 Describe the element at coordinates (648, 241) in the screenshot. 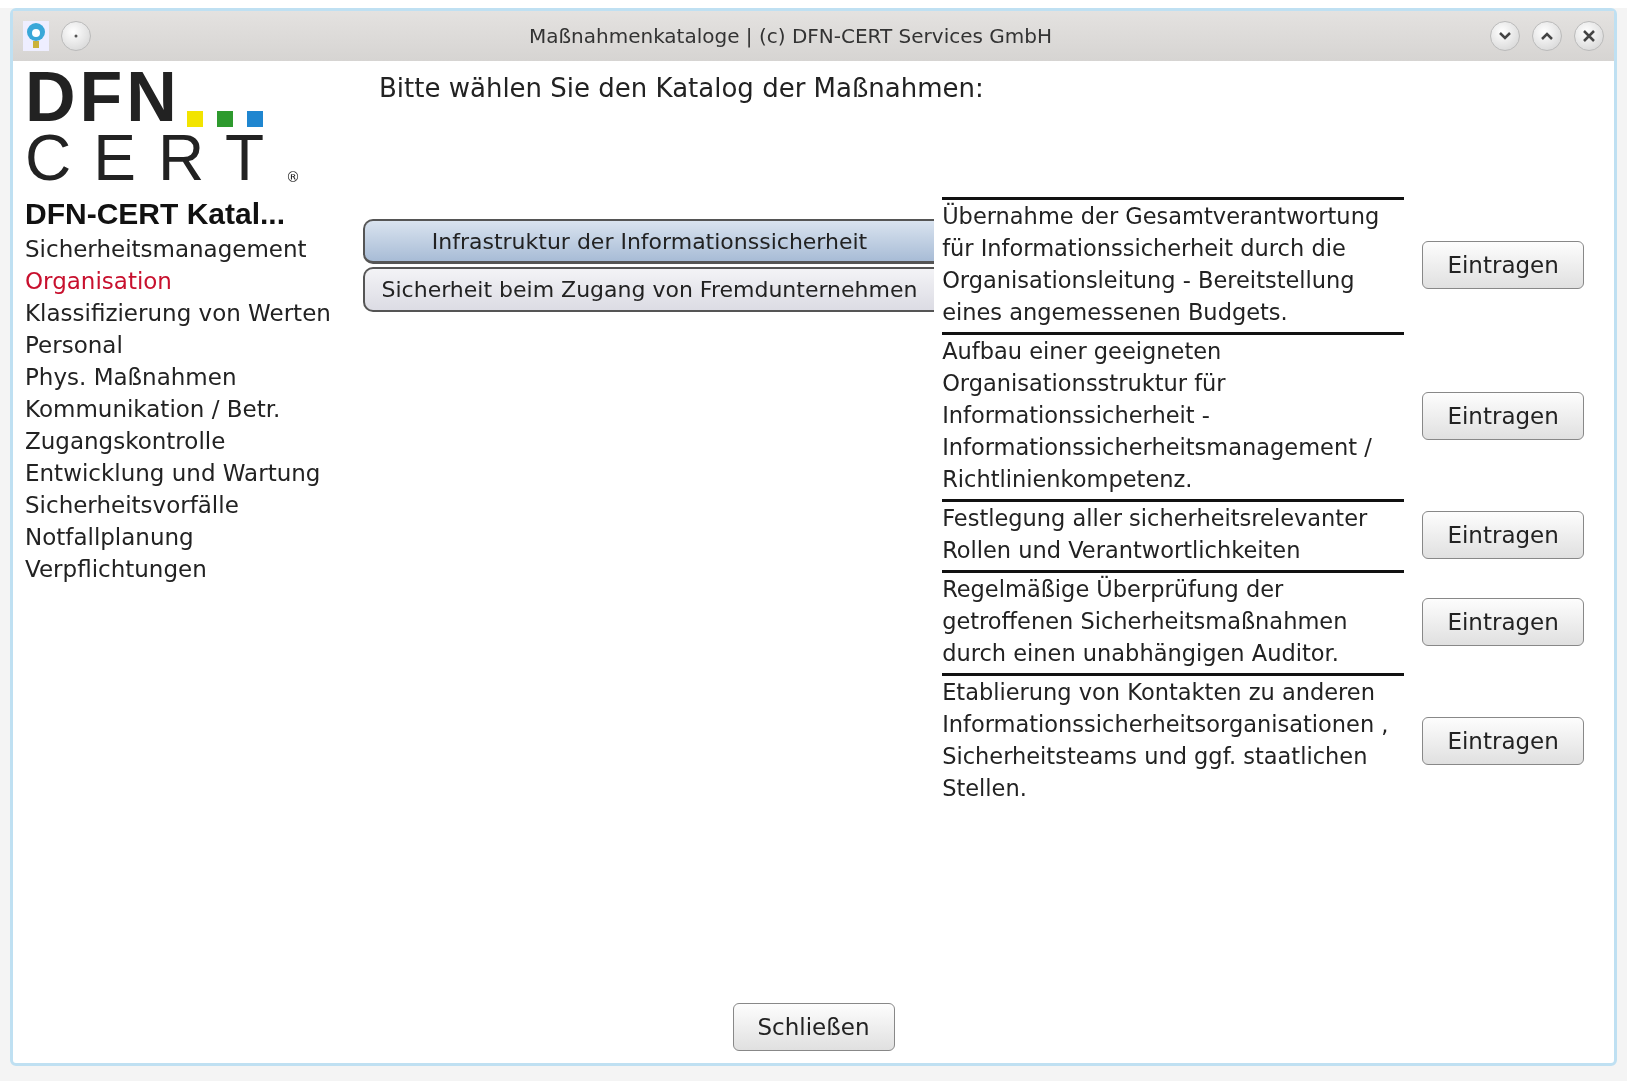

I see `category-tab: Infrastruktur der Informationssicherheit` at that location.